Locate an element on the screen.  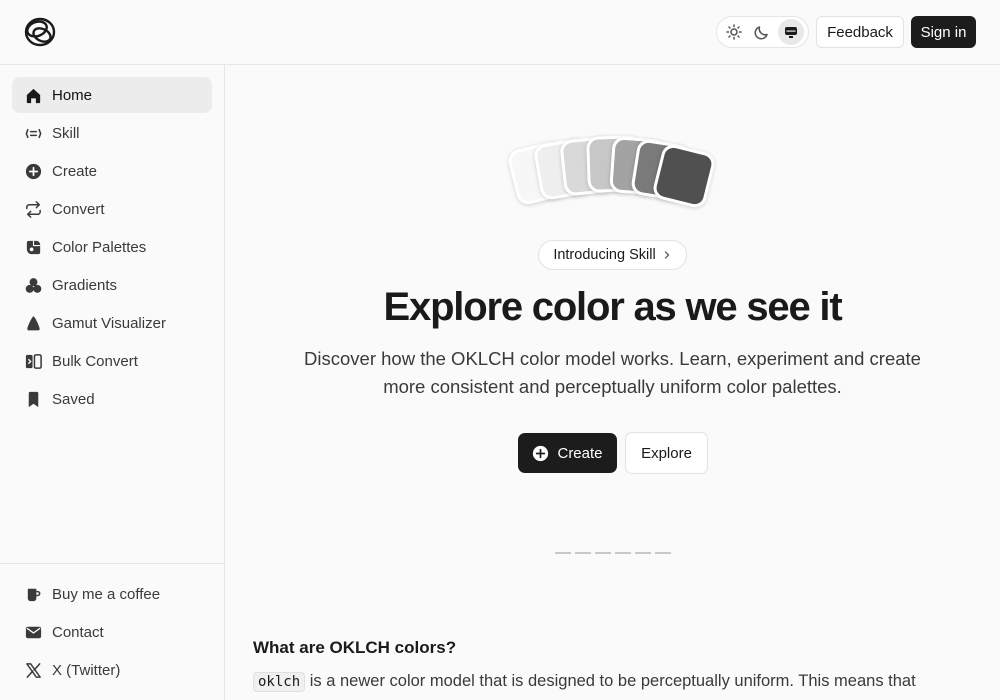
sidebar-item-x-twitter: X (Twitter) is located at coordinates (112, 670).